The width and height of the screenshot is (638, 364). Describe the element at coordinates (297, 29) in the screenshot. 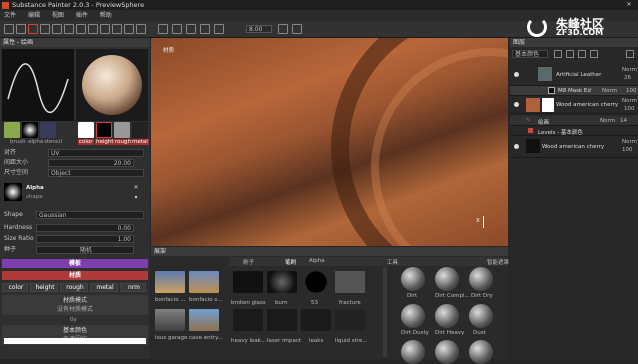

I see `camera-reset-icon` at that location.